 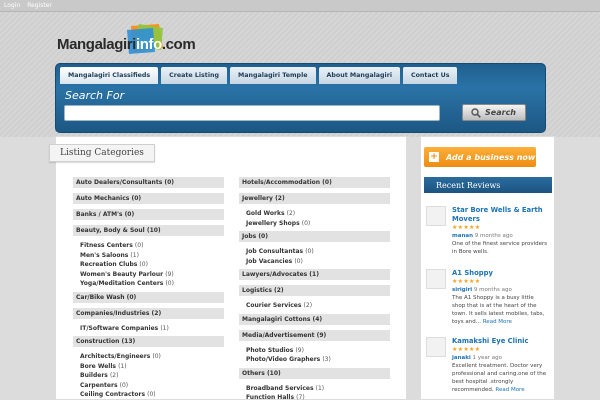 I want to click on subcategory-link: Women's Beauty Parlour (9), so click(x=148, y=275).